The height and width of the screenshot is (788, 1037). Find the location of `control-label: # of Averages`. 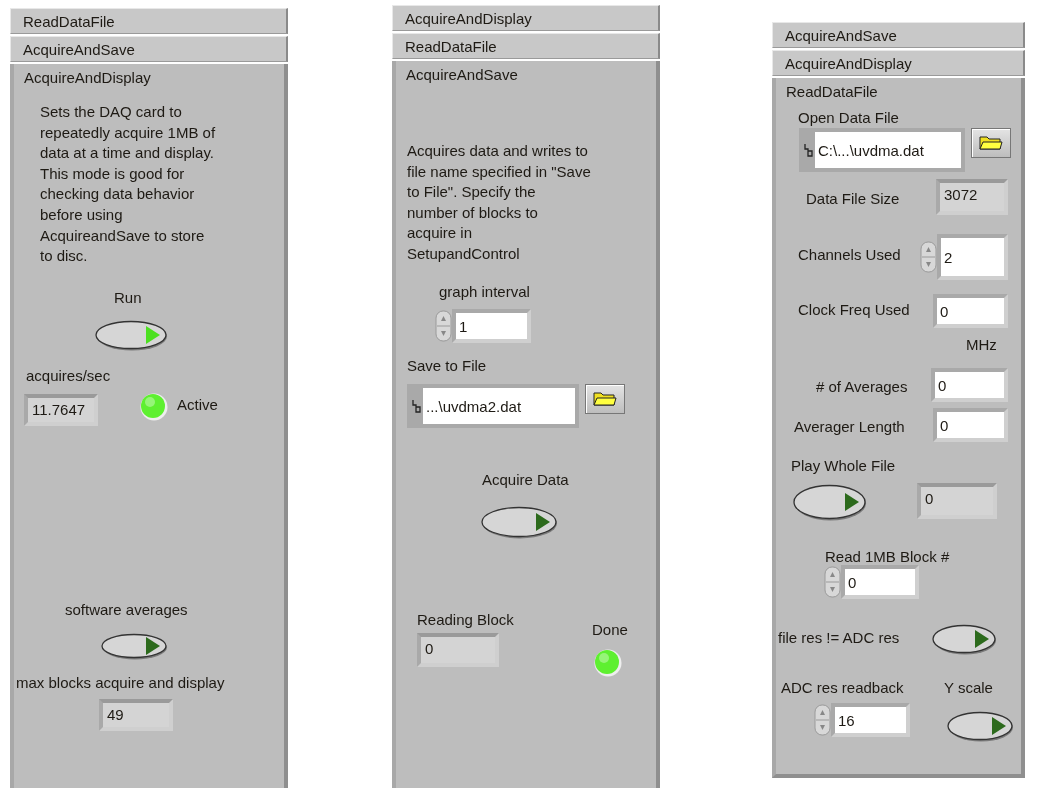

control-label: # of Averages is located at coordinates (862, 386).